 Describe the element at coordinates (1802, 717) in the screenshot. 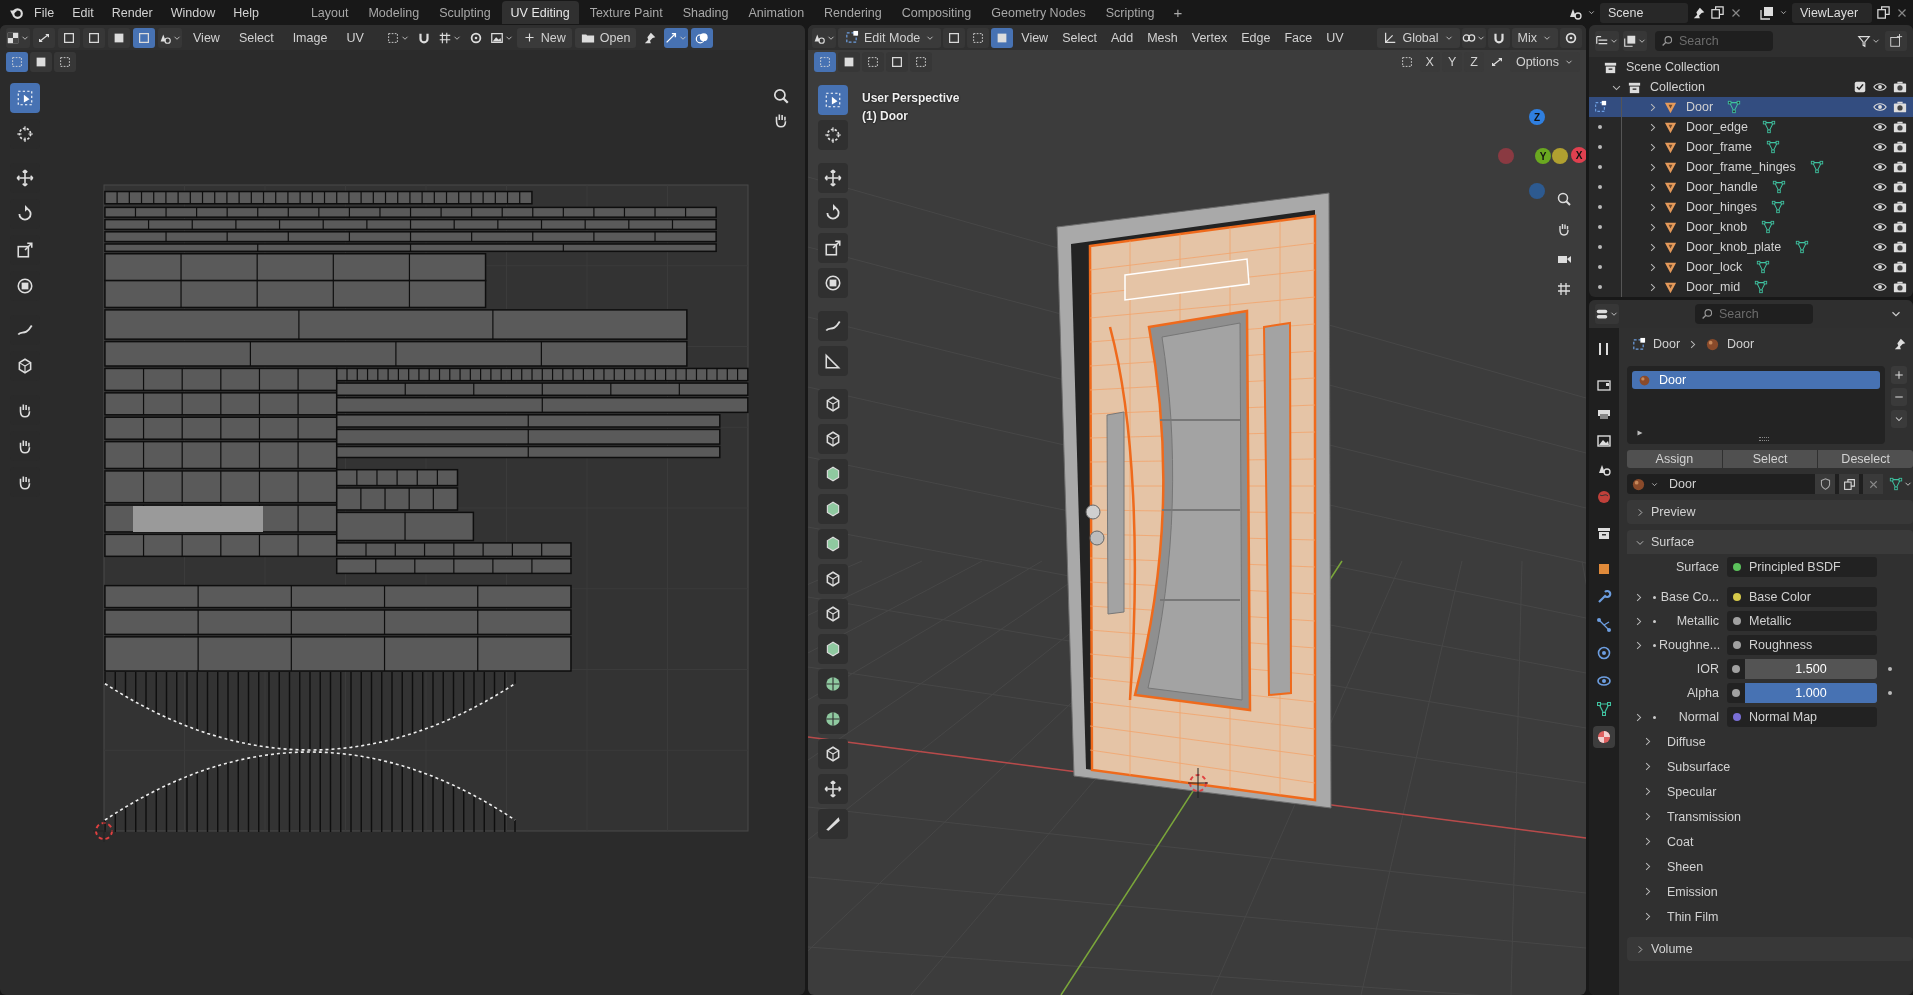

I see `node-link-field: Normal Map` at that location.